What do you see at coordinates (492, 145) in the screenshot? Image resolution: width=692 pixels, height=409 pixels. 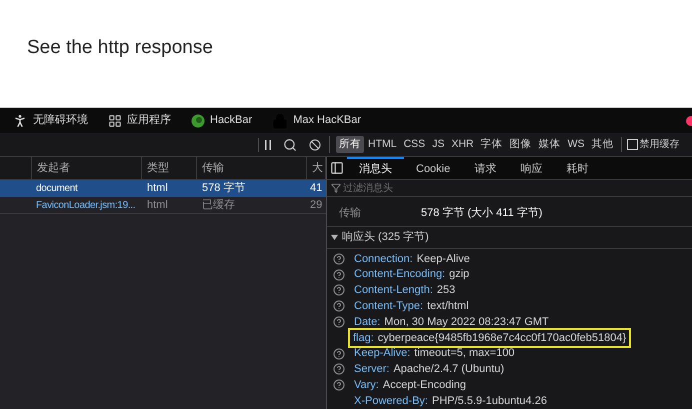 I see `filter-tab: 字体` at bounding box center [492, 145].